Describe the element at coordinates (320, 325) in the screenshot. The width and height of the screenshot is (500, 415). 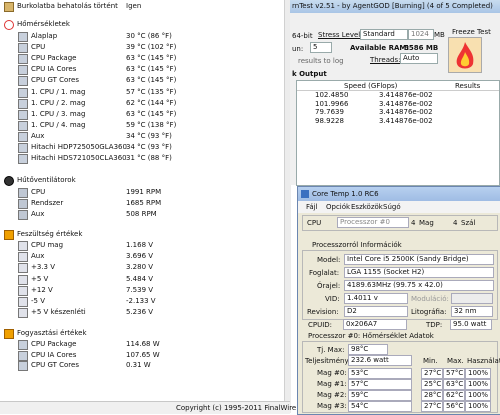
I see `cpuid-label: CPUID:` at that location.